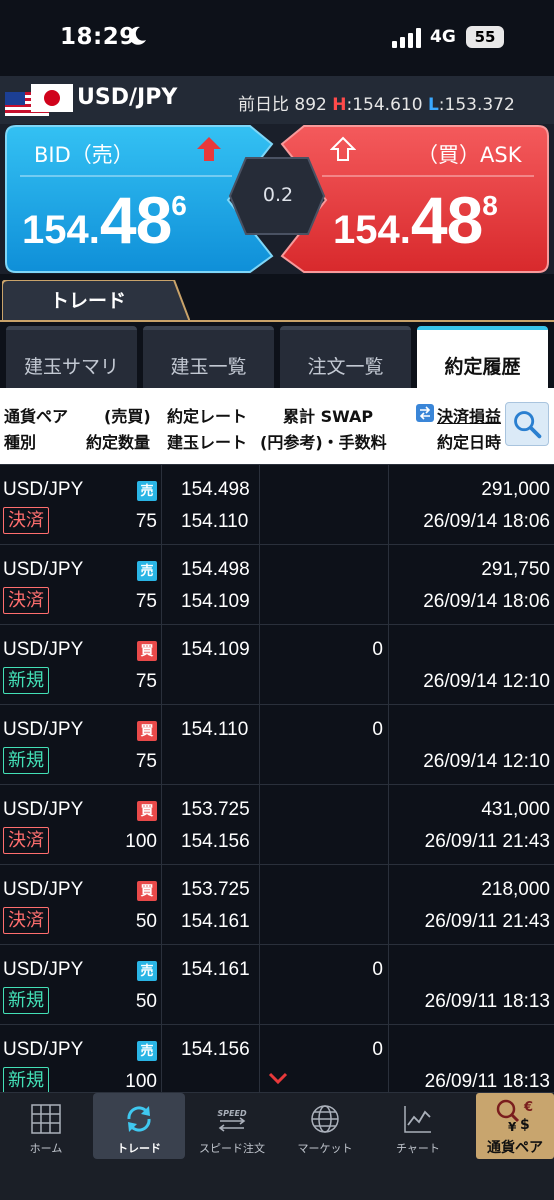  Describe the element at coordinates (339, 105) in the screenshot. I see `high-label: H` at that location.